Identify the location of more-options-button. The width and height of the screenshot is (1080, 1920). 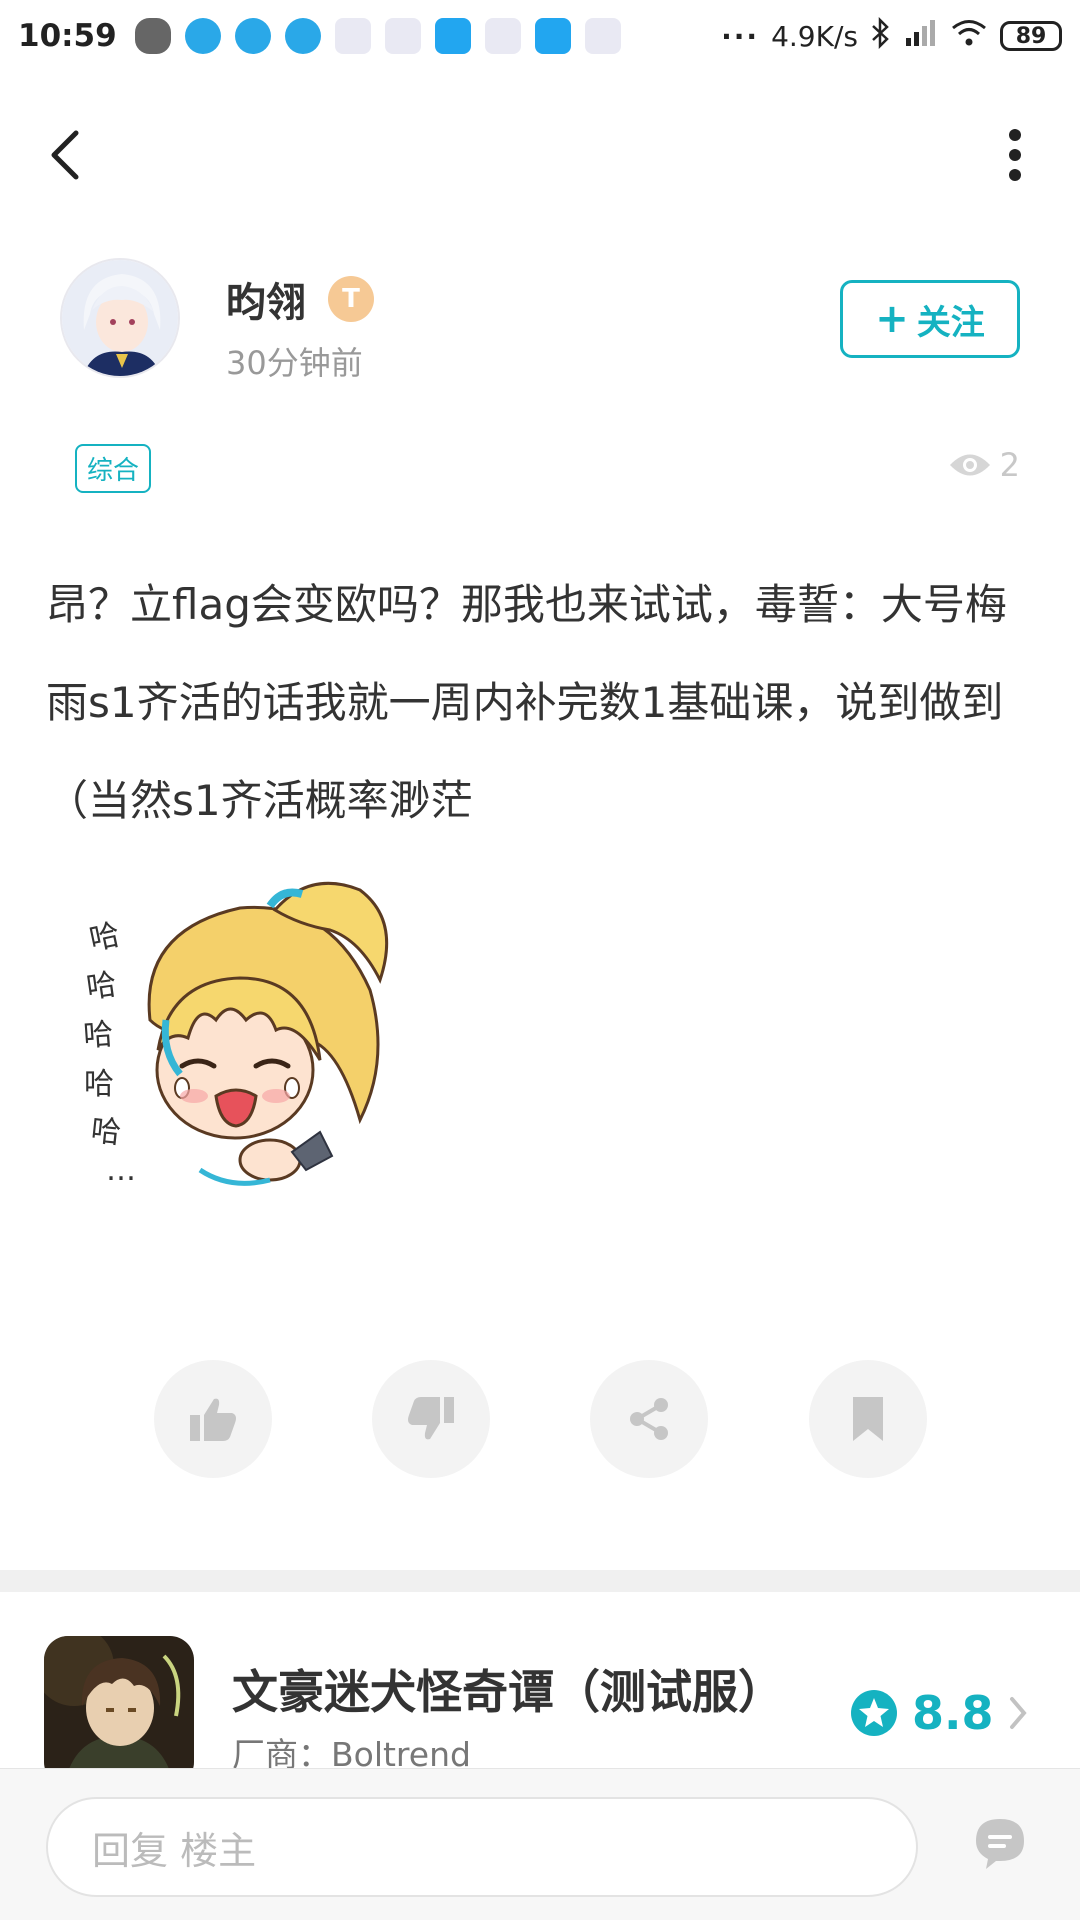
(1015, 155).